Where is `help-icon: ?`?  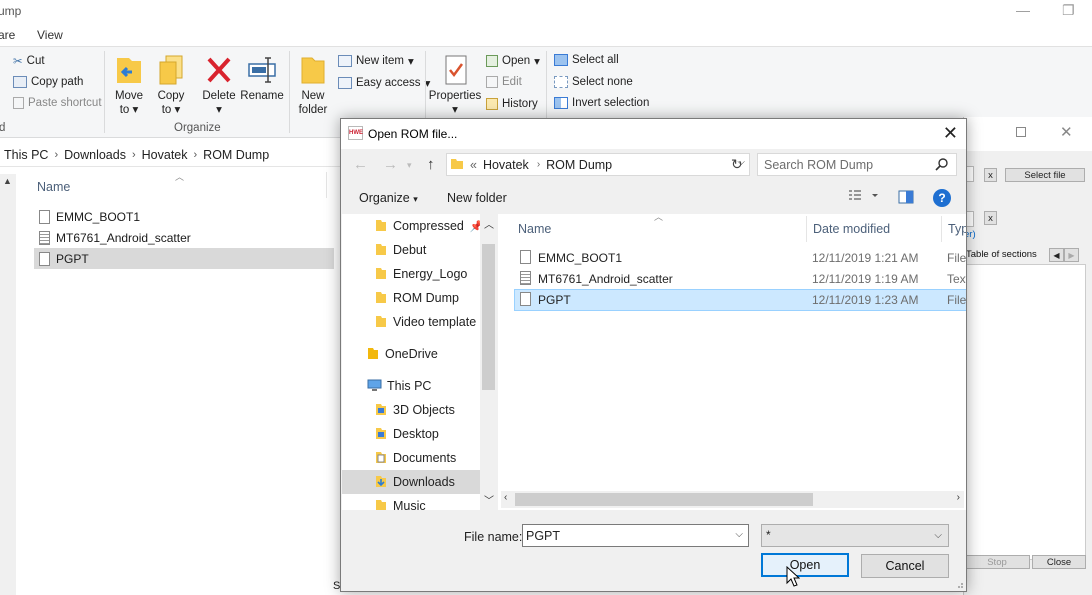 help-icon: ? is located at coordinates (942, 198).